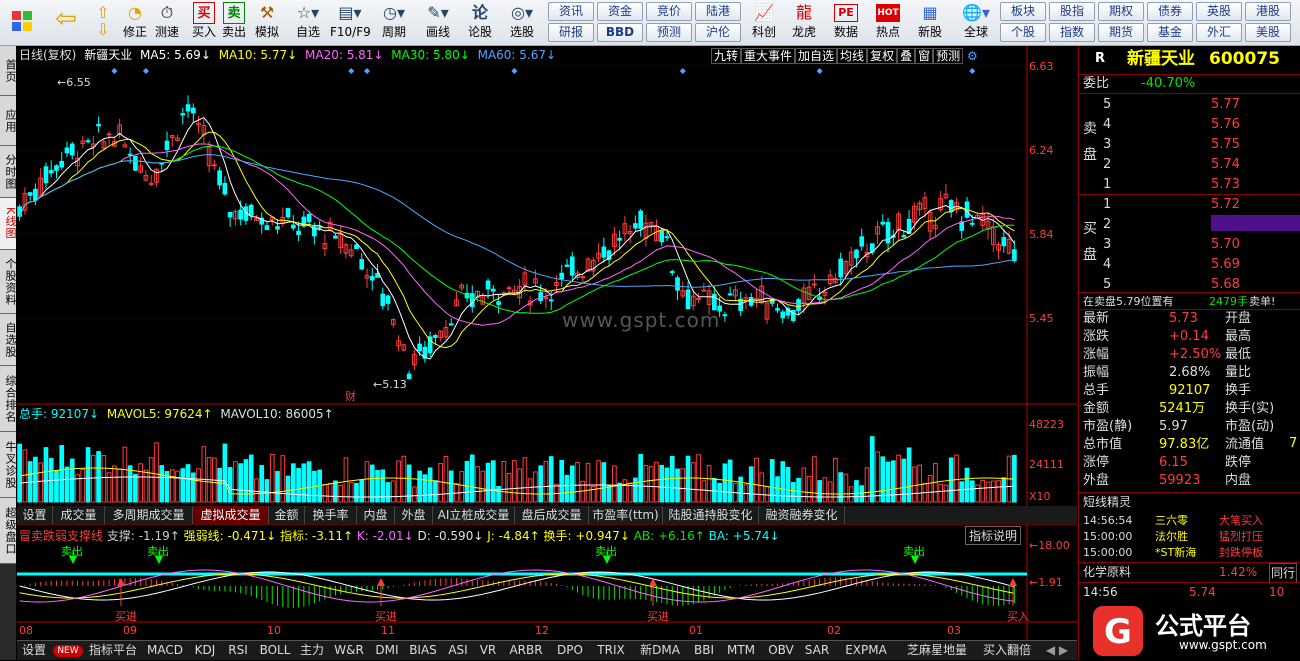 The image size is (1300, 661). What do you see at coordinates (972, 56) in the screenshot?
I see `settings-icon: ⚙` at bounding box center [972, 56].